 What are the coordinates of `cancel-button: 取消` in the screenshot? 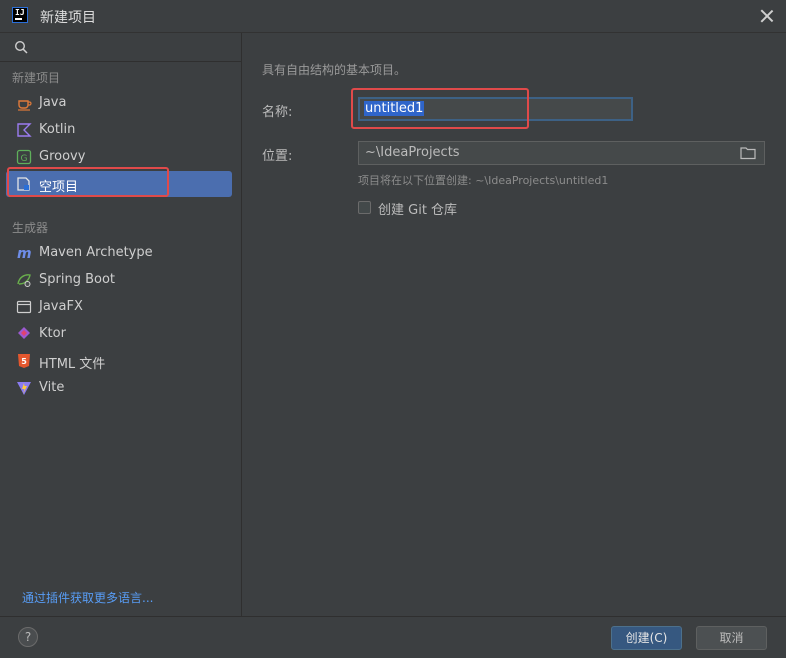 It's located at (731, 638).